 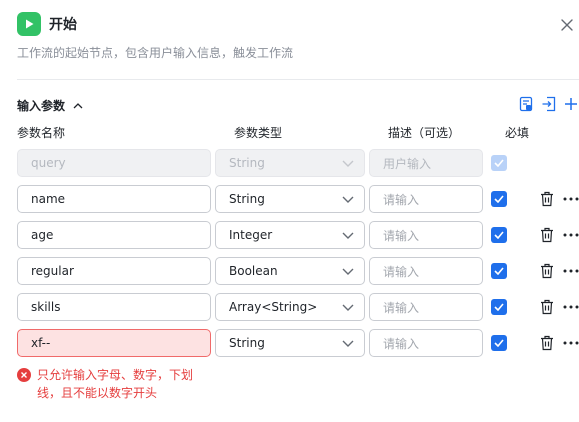 I want to click on error-icon, so click(x=24, y=375).